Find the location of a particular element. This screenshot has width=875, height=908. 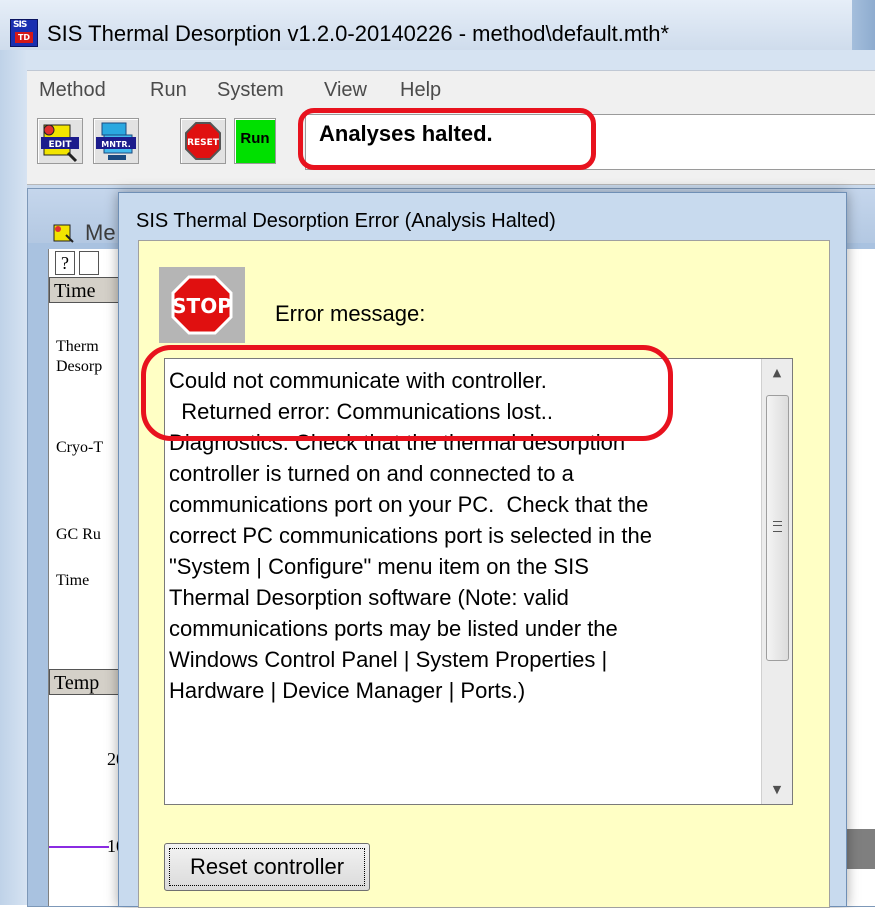

run-button-label: Run is located at coordinates (255, 138).